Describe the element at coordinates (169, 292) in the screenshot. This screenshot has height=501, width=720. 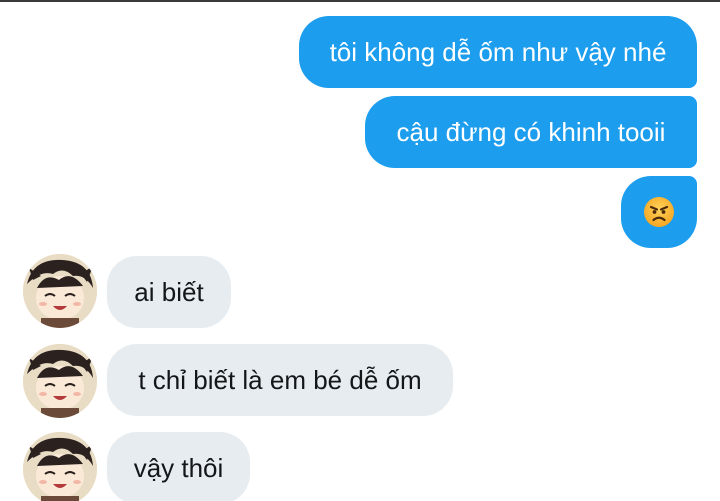
I see `incoming-message-bubble: ai biết` at that location.